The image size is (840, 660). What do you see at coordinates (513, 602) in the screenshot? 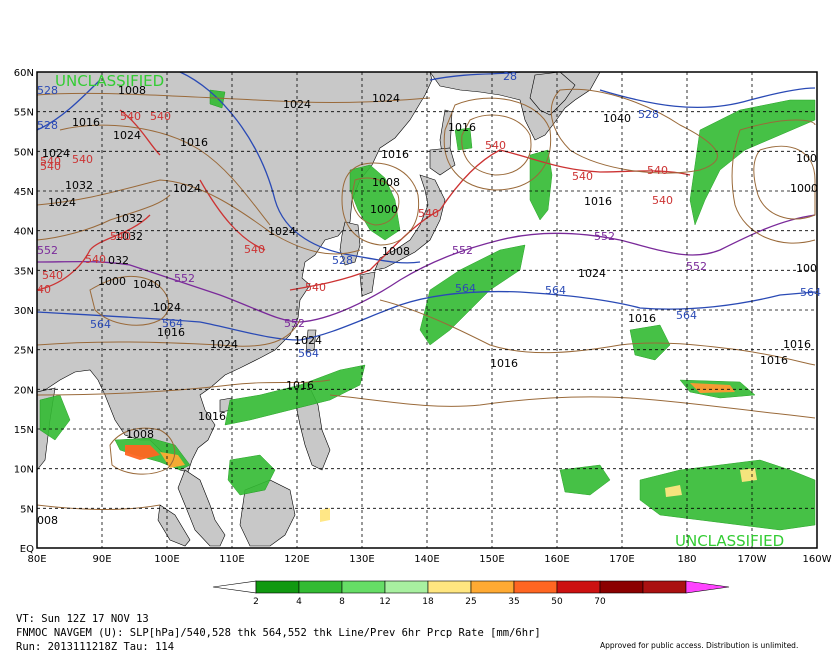
I see `legend-value-label: 35` at bounding box center [513, 602].